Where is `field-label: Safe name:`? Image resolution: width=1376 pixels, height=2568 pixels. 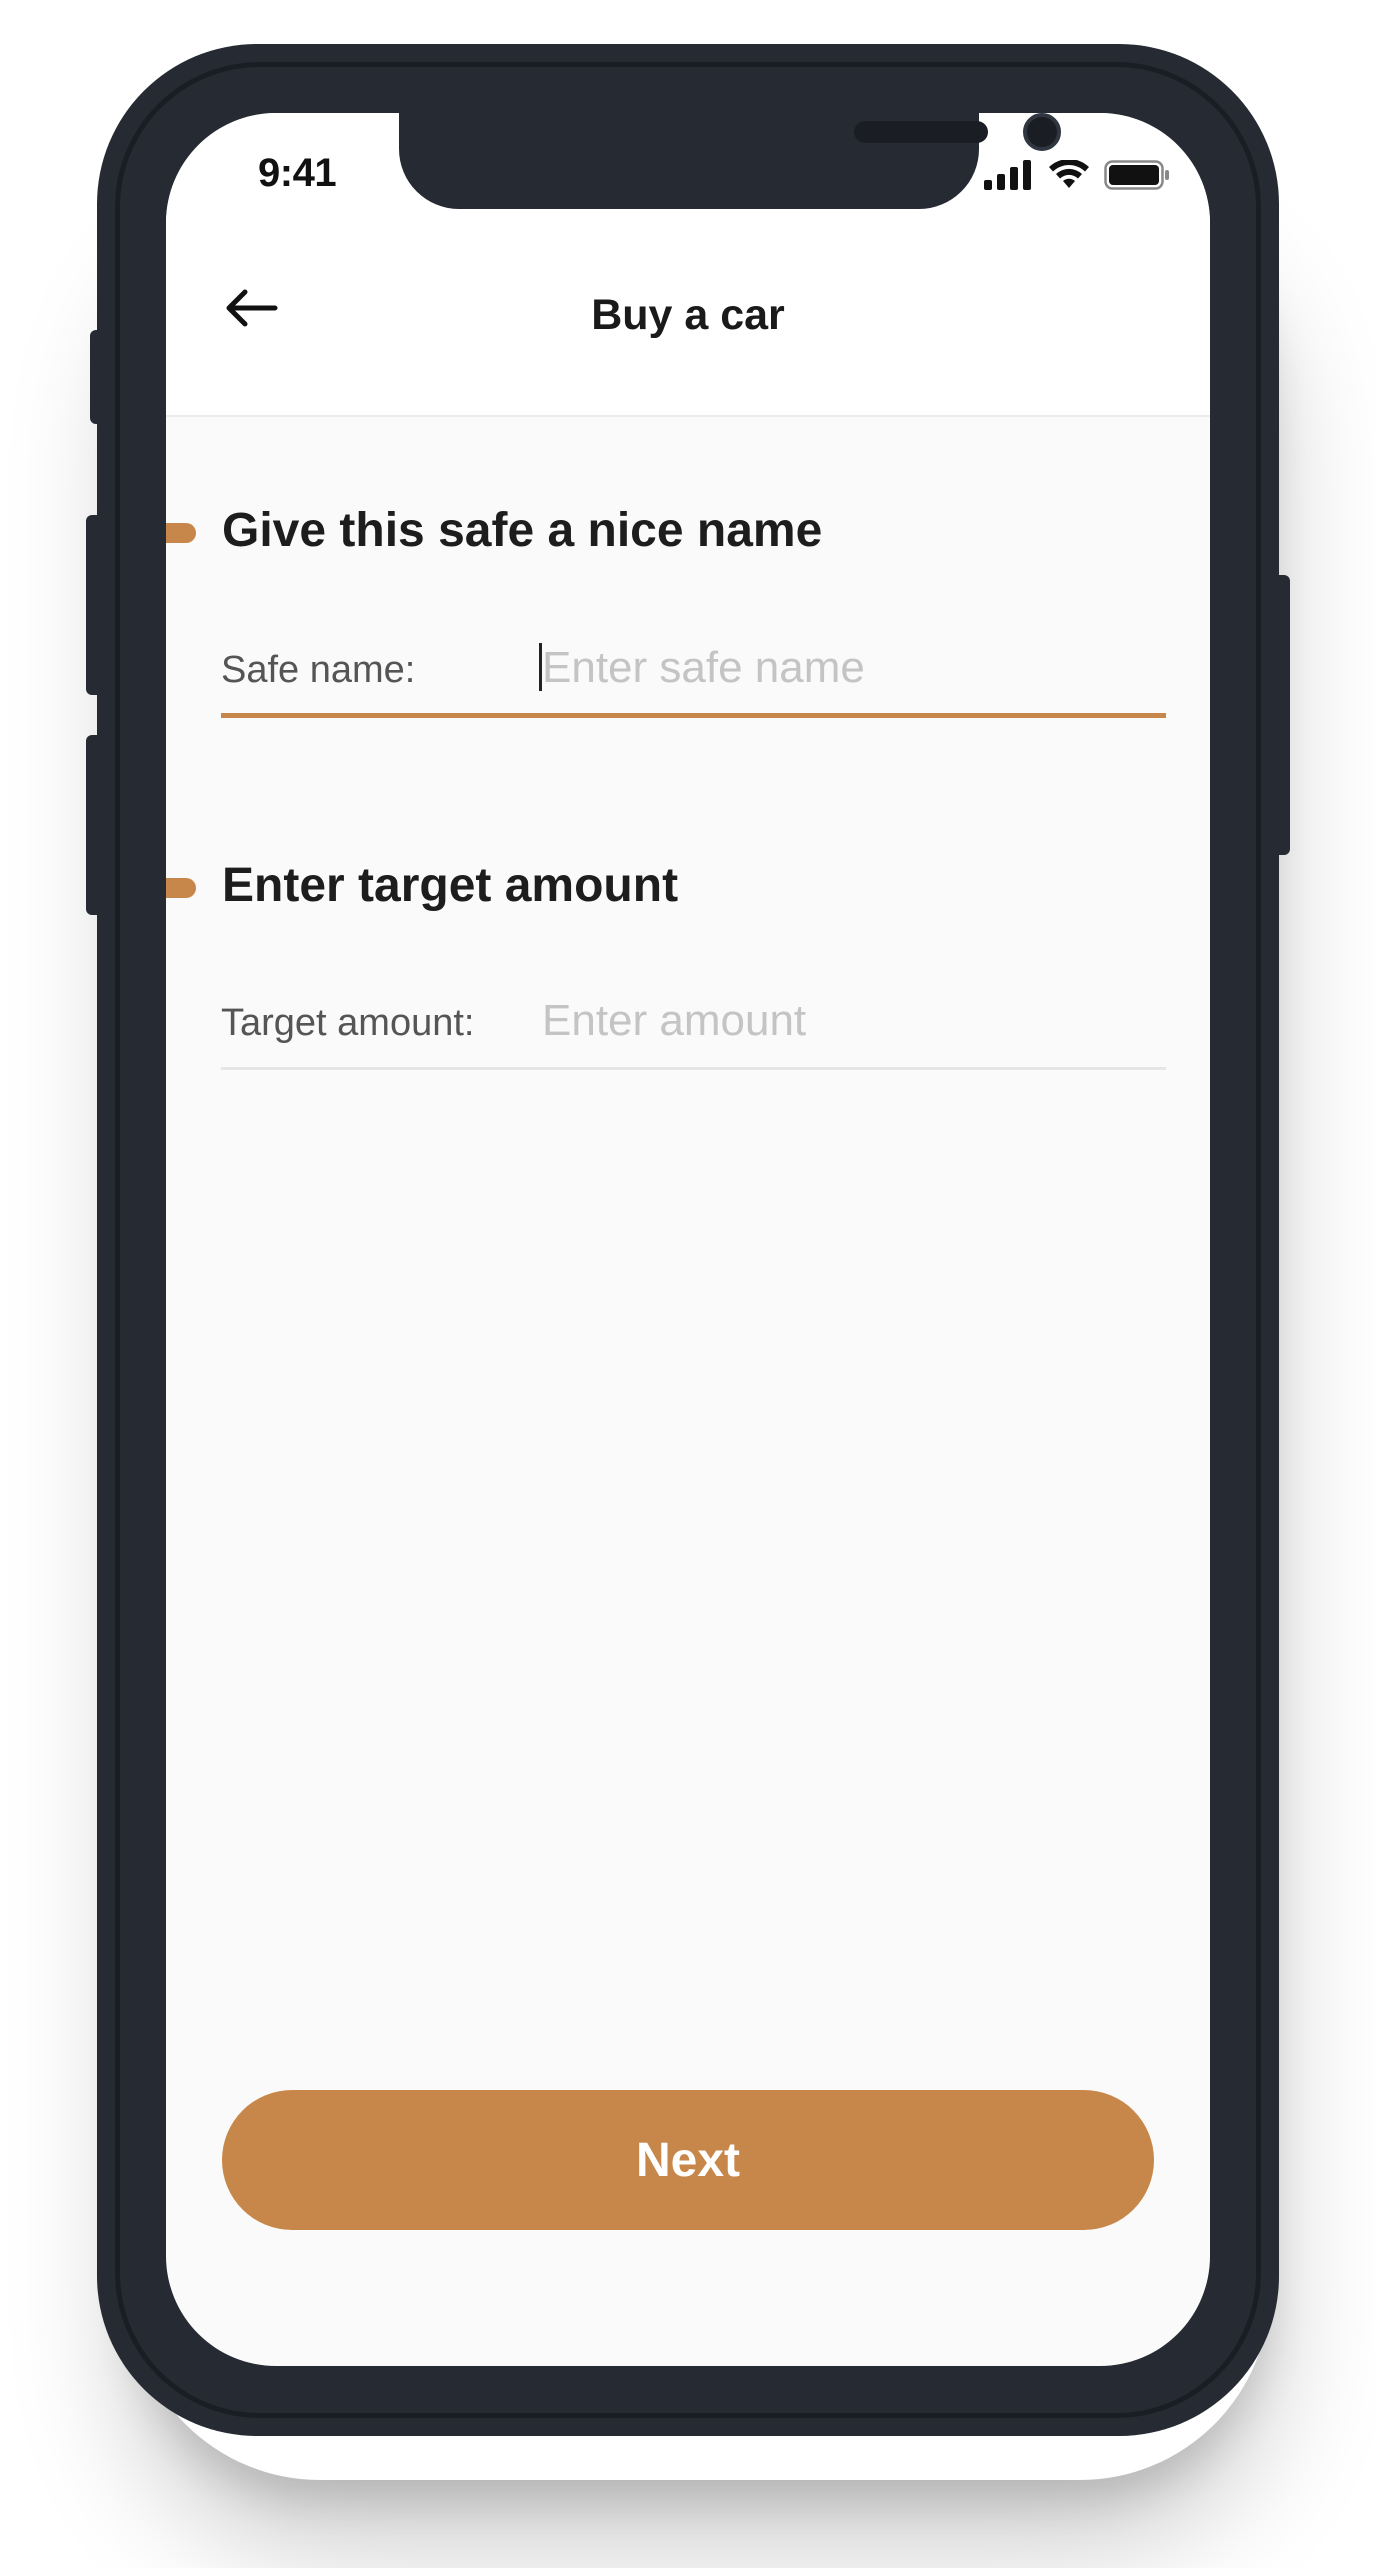 field-label: Safe name: is located at coordinates (318, 670).